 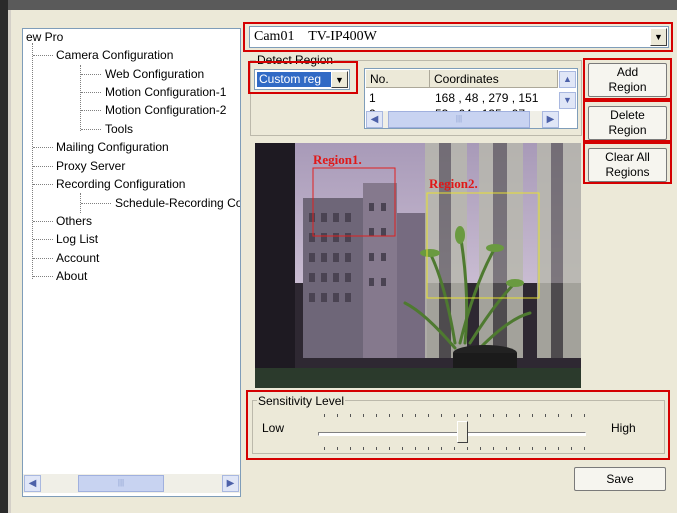 I want to click on sensitivity-slider-thumb, so click(x=462, y=432).